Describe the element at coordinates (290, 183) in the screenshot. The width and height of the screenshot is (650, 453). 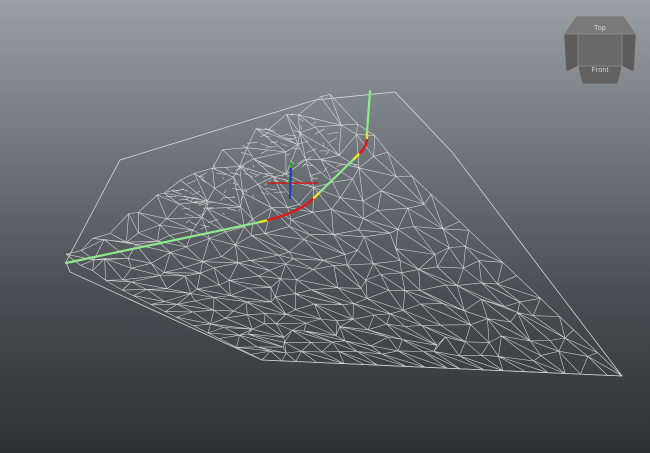
I see `manipulator-z-axis` at that location.